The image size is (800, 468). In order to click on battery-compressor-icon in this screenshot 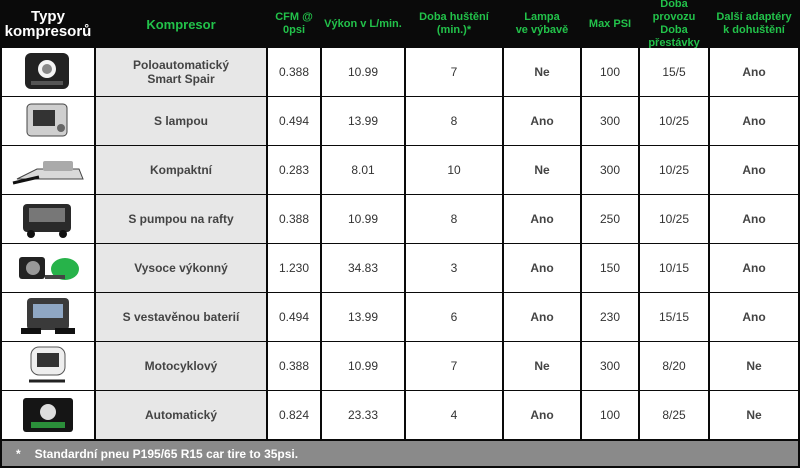, I will do `click(48, 317)`.